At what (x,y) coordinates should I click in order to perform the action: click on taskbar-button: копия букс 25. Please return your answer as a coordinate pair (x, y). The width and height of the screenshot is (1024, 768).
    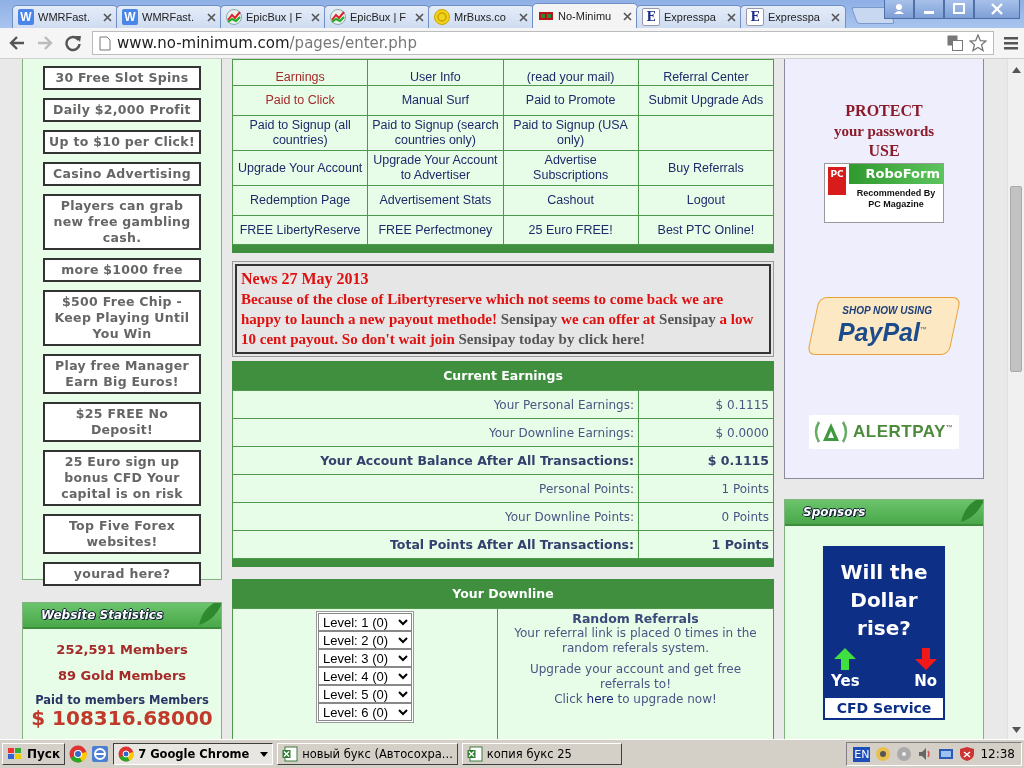
    Looking at the image, I should click on (541, 754).